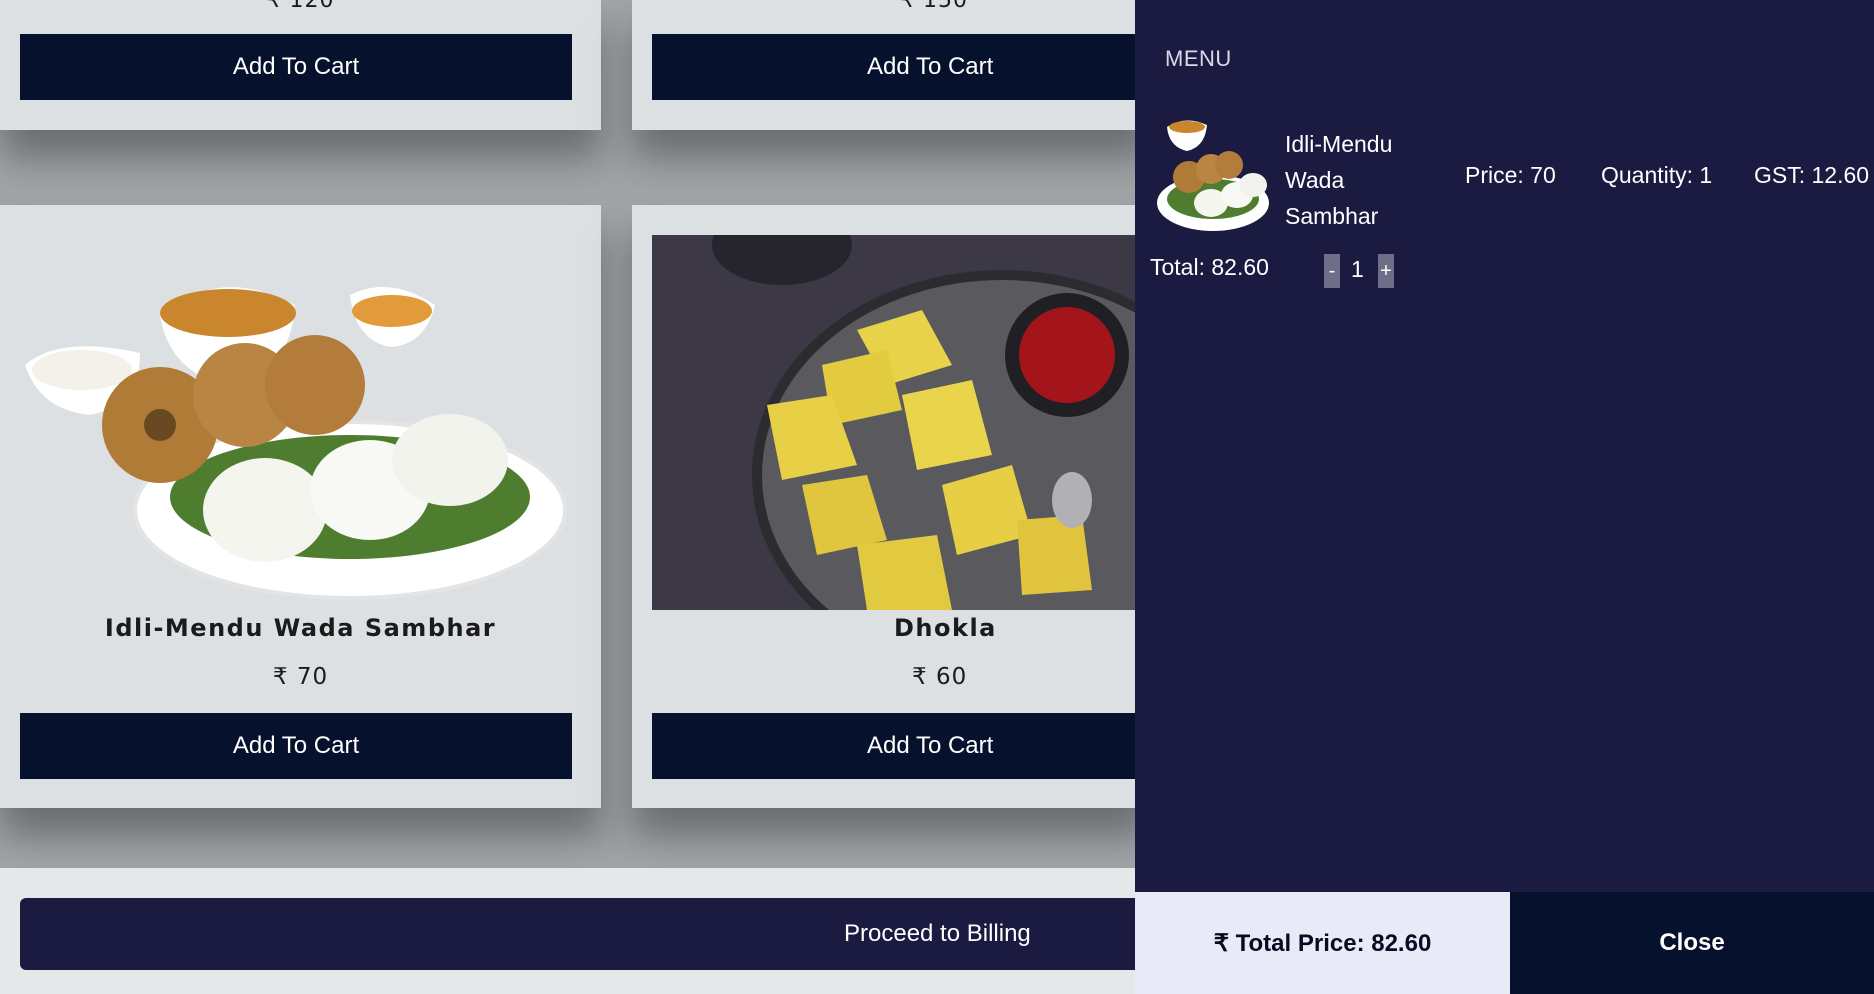 This screenshot has height=994, width=1874. What do you see at coordinates (1386, 271) in the screenshot?
I see `increase-quantity-button: +` at bounding box center [1386, 271].